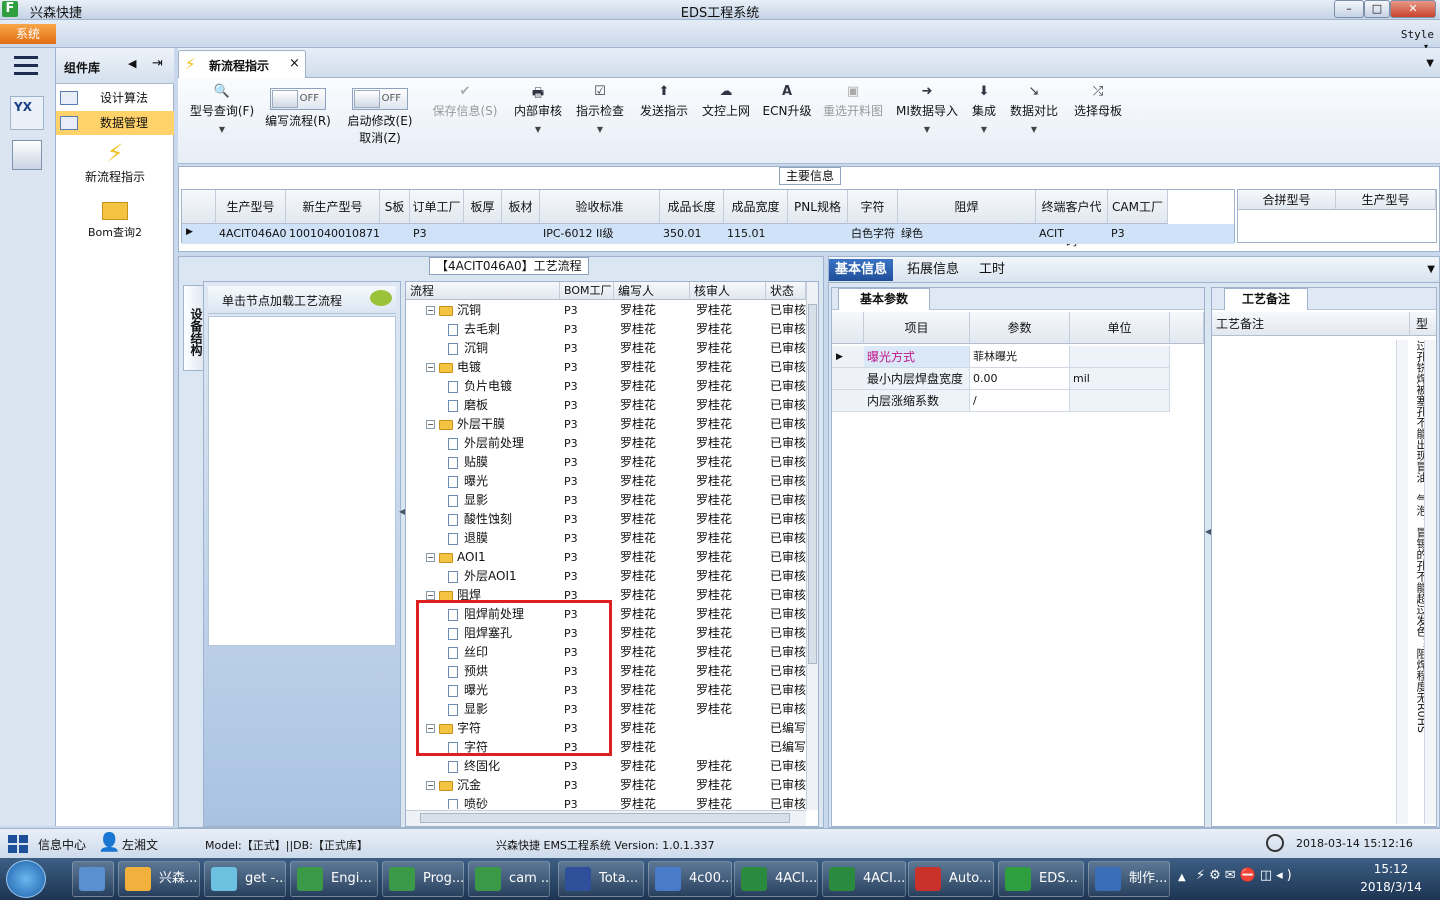  What do you see at coordinates (1034, 121) in the screenshot?
I see `data-compare-button: ↘ 数据对比 ▼` at bounding box center [1034, 121].